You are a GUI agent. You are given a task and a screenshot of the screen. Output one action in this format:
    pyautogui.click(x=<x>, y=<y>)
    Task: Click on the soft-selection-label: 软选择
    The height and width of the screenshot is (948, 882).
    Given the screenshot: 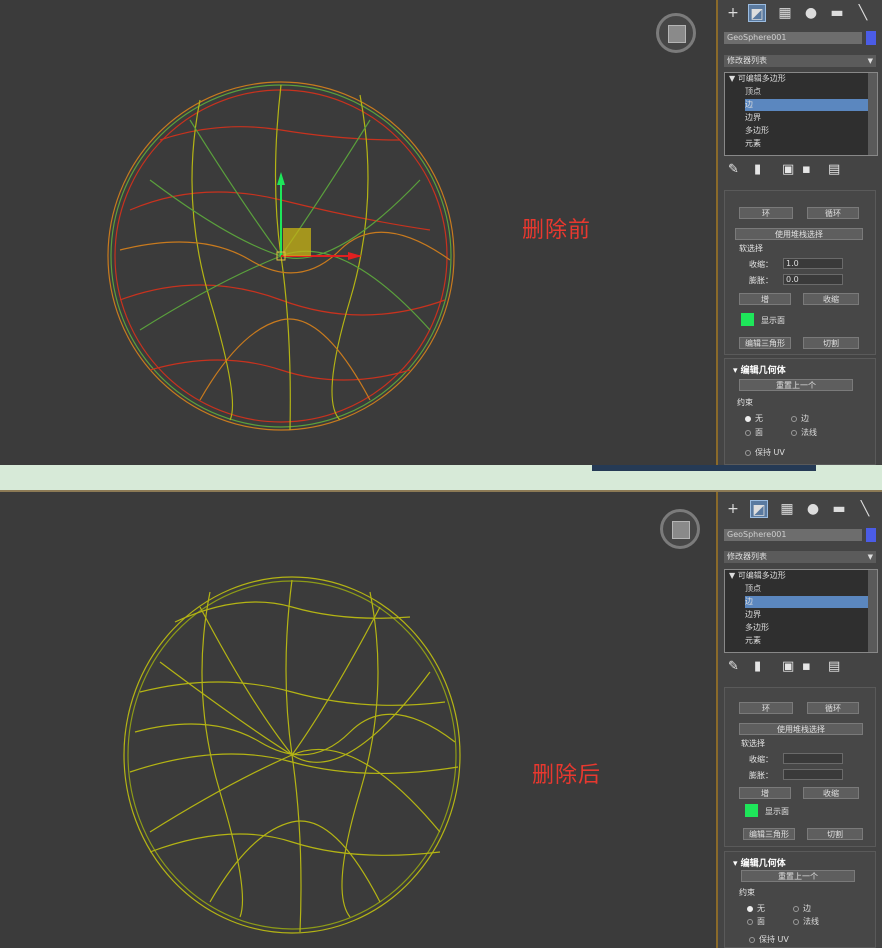 What is the action you would take?
    pyautogui.click(x=751, y=248)
    